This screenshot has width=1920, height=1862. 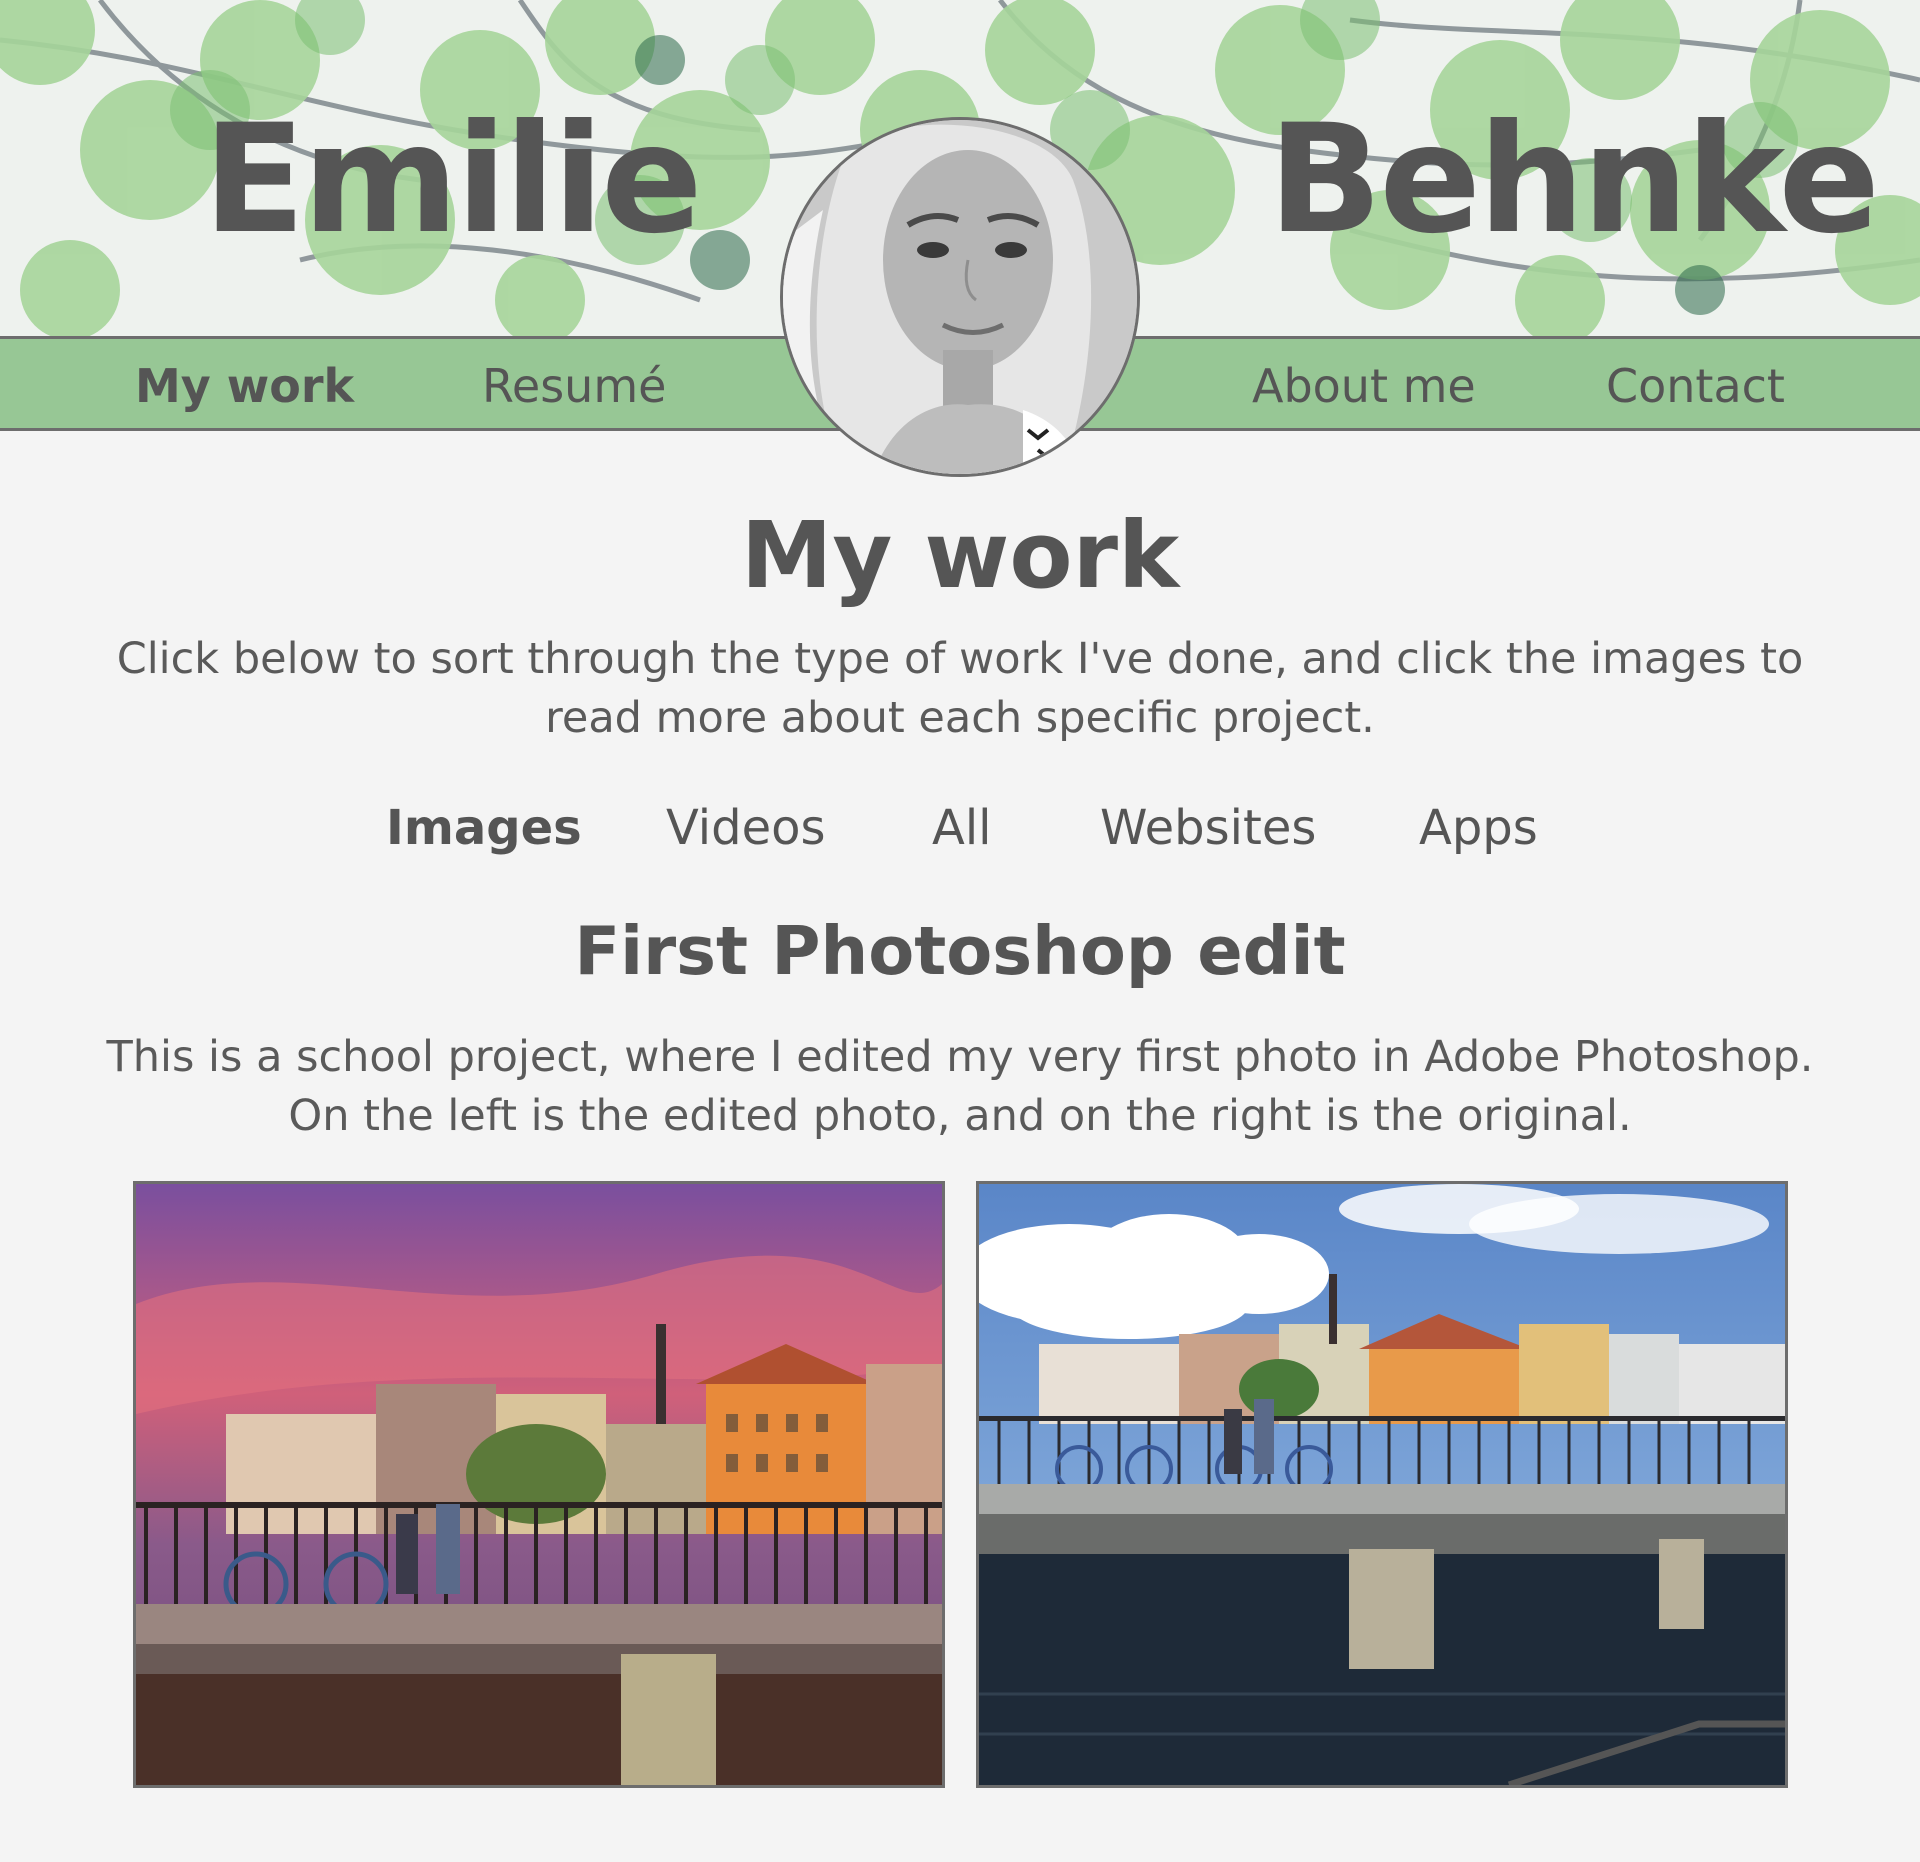 I want to click on edited-photo-image, so click(x=539, y=1484).